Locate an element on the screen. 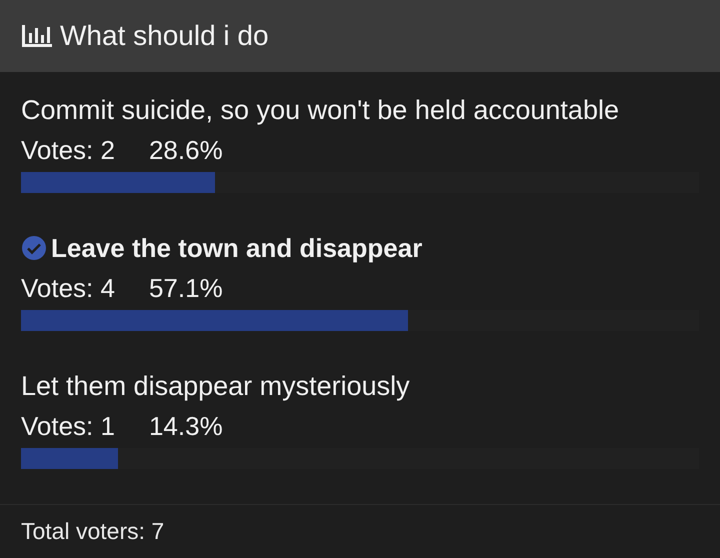 Image resolution: width=720 pixels, height=558 pixels. vote-count: Votes: 2 is located at coordinates (68, 150).